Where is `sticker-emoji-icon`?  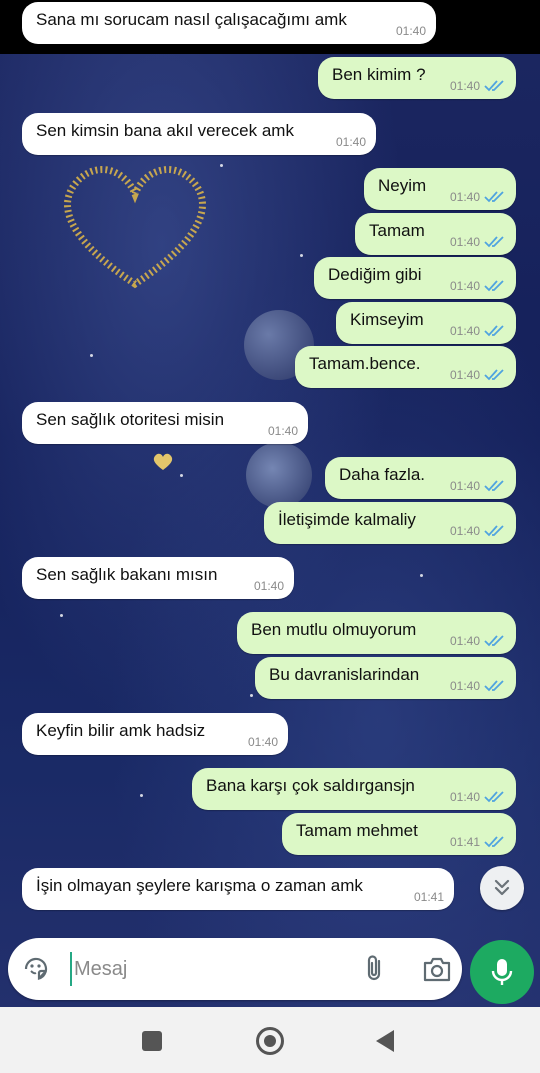 sticker-emoji-icon is located at coordinates (36, 969).